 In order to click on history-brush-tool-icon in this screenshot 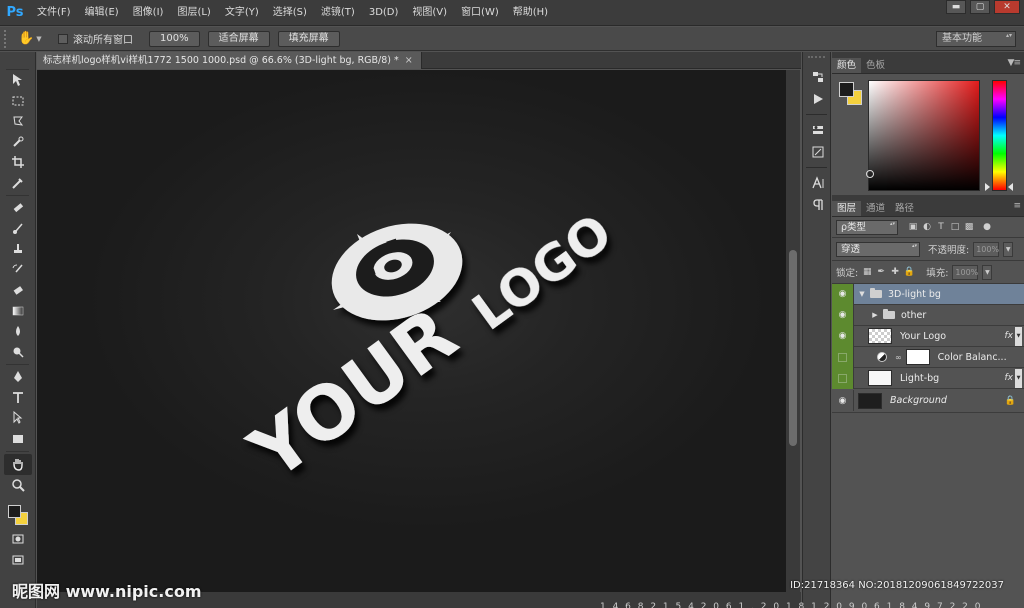, I will do `click(18, 270)`.